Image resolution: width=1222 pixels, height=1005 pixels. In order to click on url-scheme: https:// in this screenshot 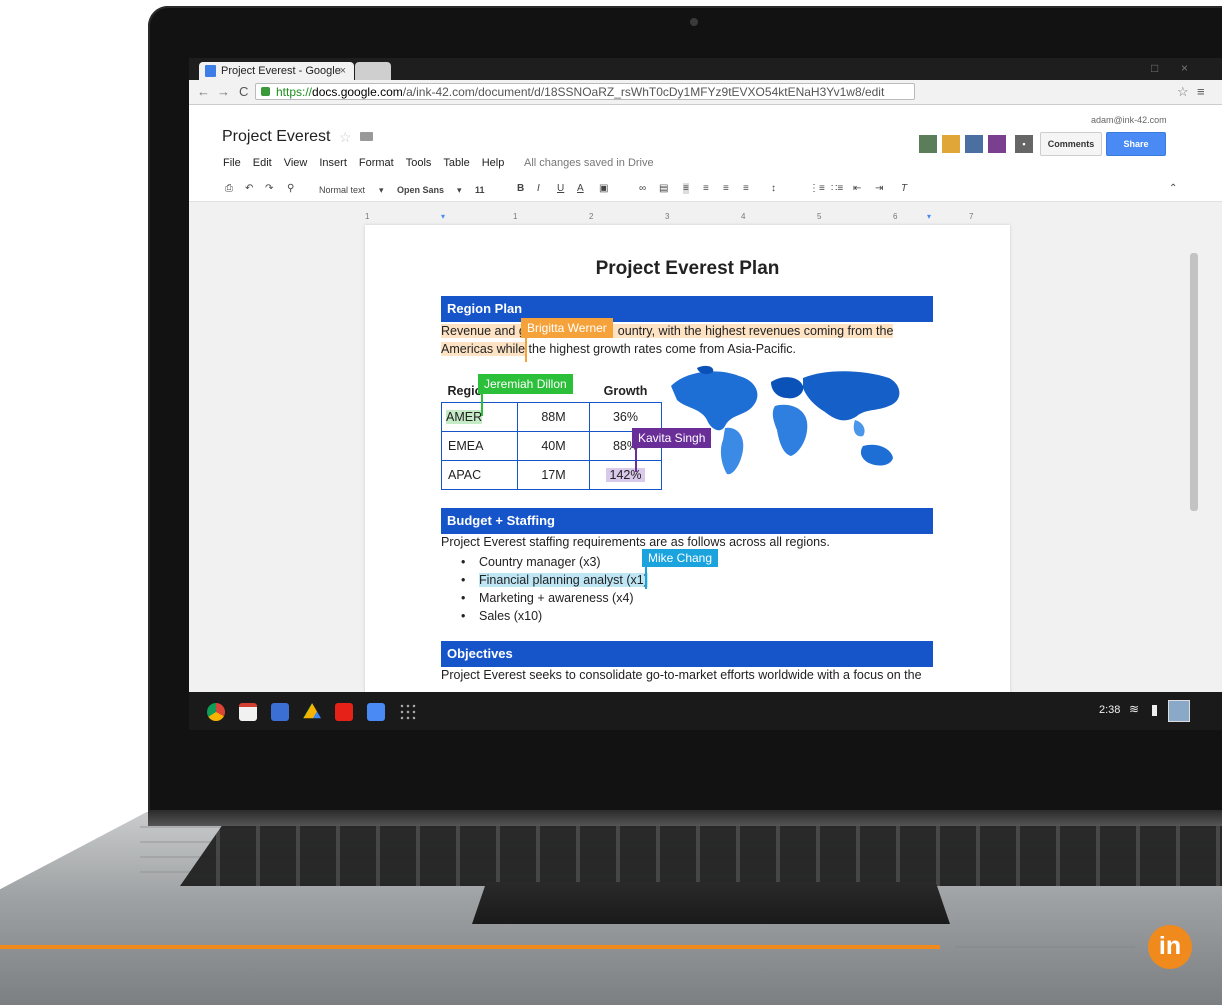, I will do `click(294, 92)`.